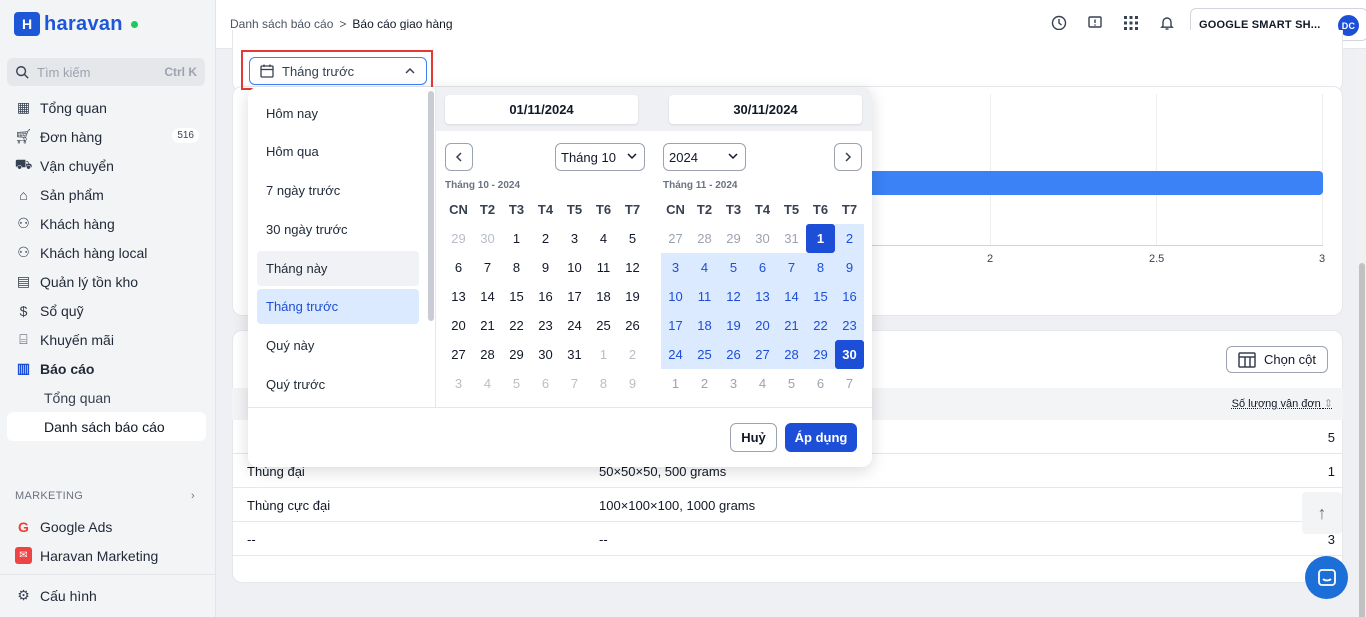 Image resolution: width=1366 pixels, height=617 pixels. I want to click on sidebar-item-orders: 🛒︎ Đơn hàng 516, so click(108, 136).